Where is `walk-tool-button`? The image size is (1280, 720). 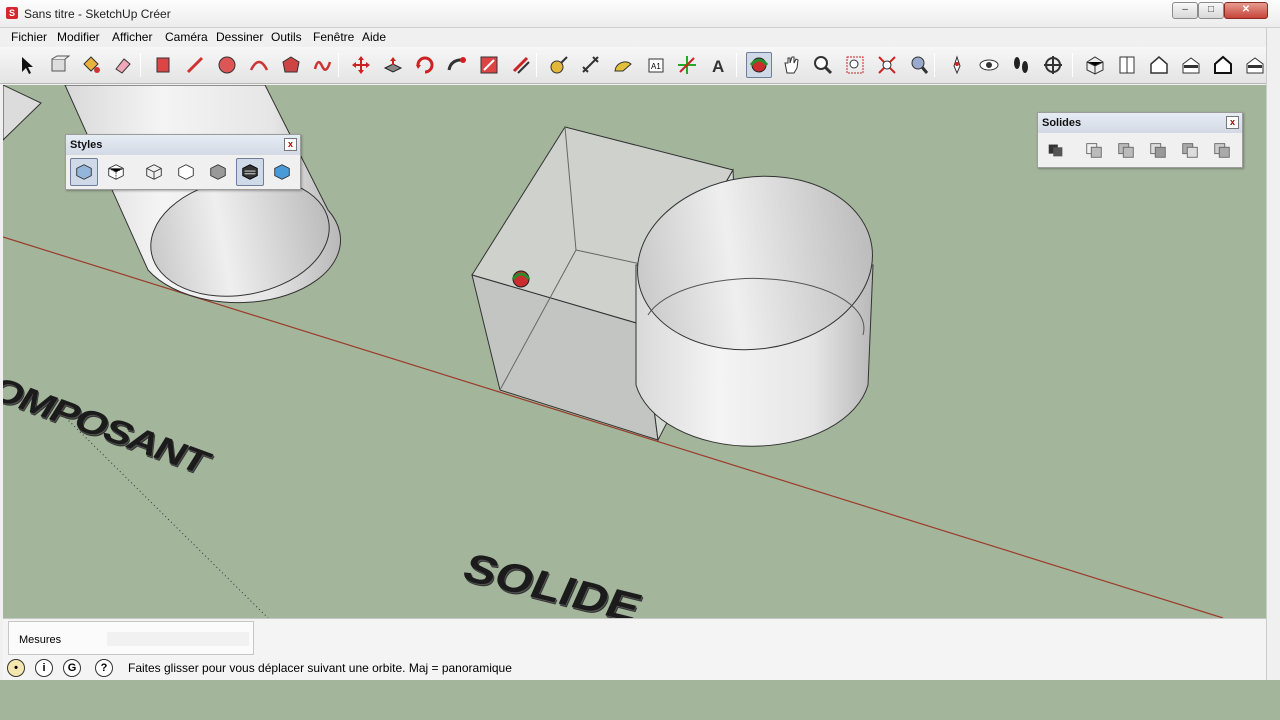
walk-tool-button is located at coordinates (1021, 65).